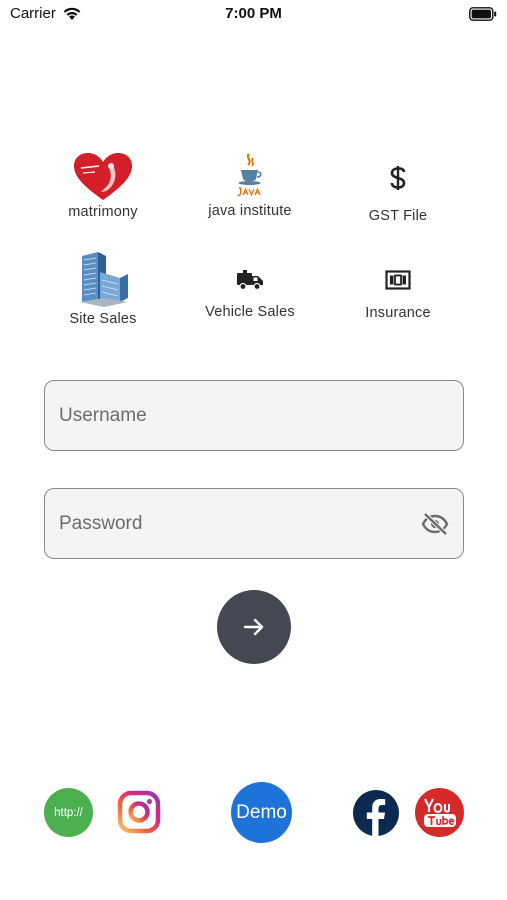 The width and height of the screenshot is (507, 900). I want to click on youtube-icon, so click(439, 812).